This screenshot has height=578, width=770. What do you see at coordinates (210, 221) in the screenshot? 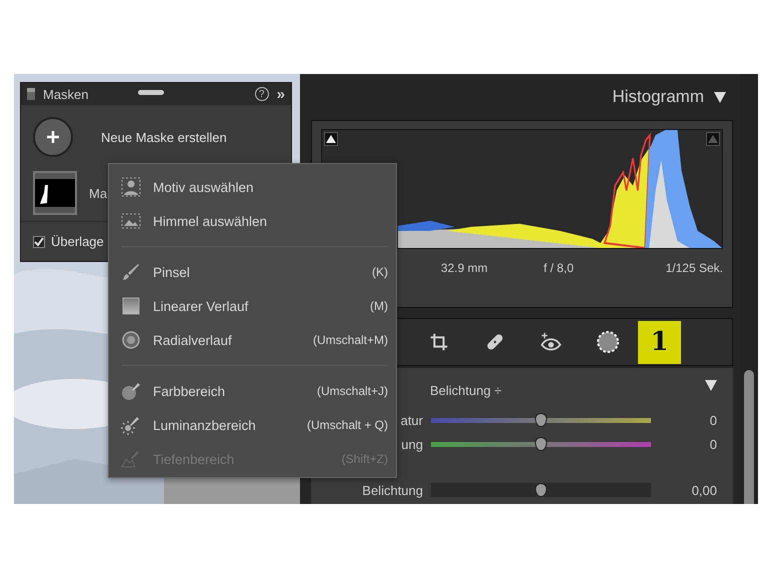
I see `menu-item-label: Himmel auswählen` at bounding box center [210, 221].